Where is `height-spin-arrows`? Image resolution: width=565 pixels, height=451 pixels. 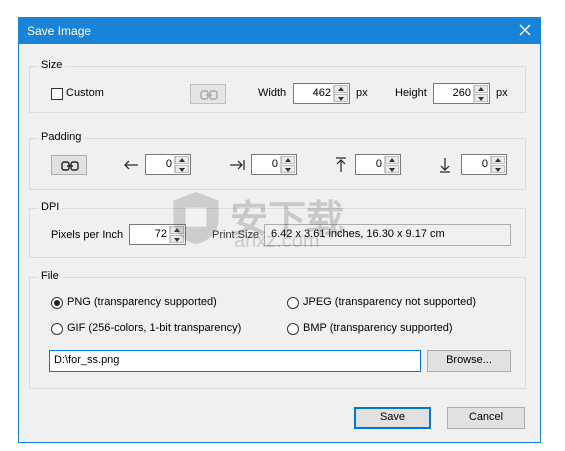
height-spin-arrows is located at coordinates (480, 93).